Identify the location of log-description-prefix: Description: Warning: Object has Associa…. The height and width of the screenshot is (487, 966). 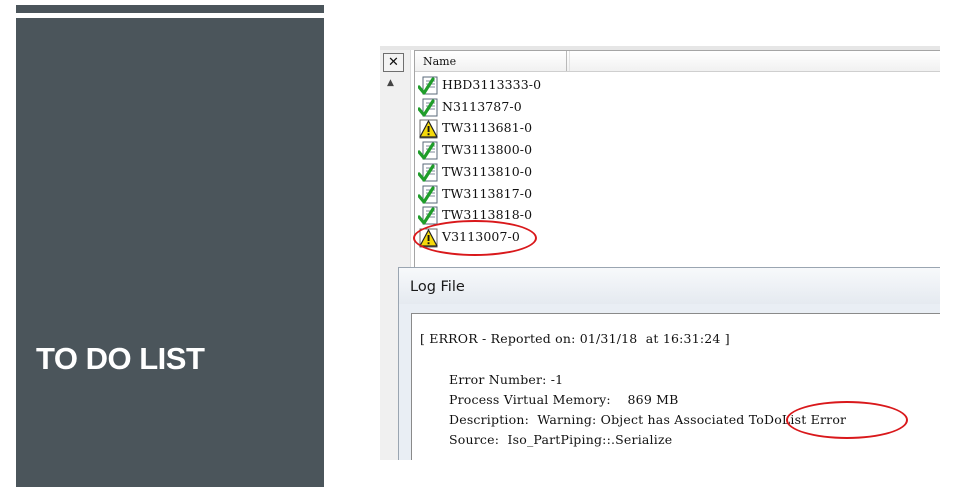
(599, 419).